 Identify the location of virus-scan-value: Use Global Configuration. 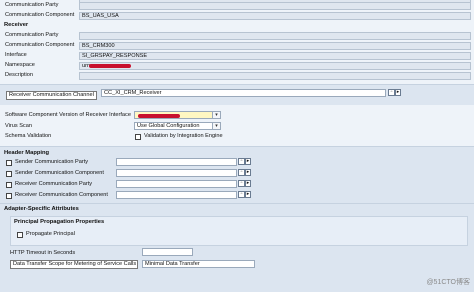
(168, 126).